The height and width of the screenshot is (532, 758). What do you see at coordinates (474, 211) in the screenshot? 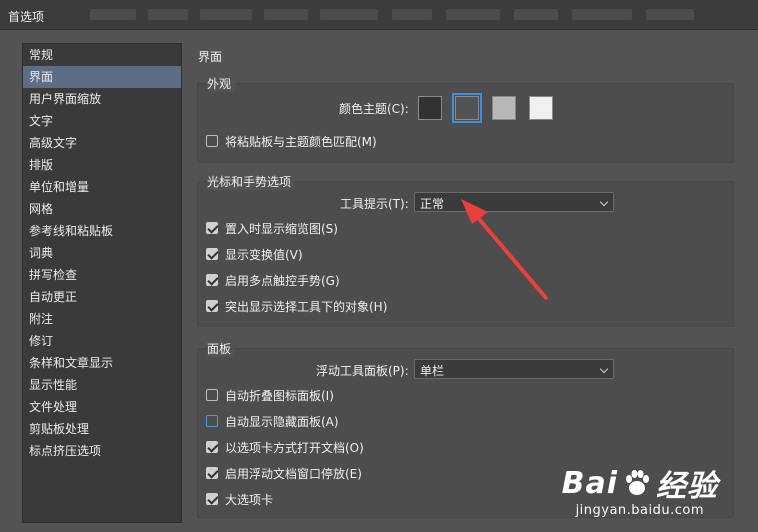
I see `arrow-head` at bounding box center [474, 211].